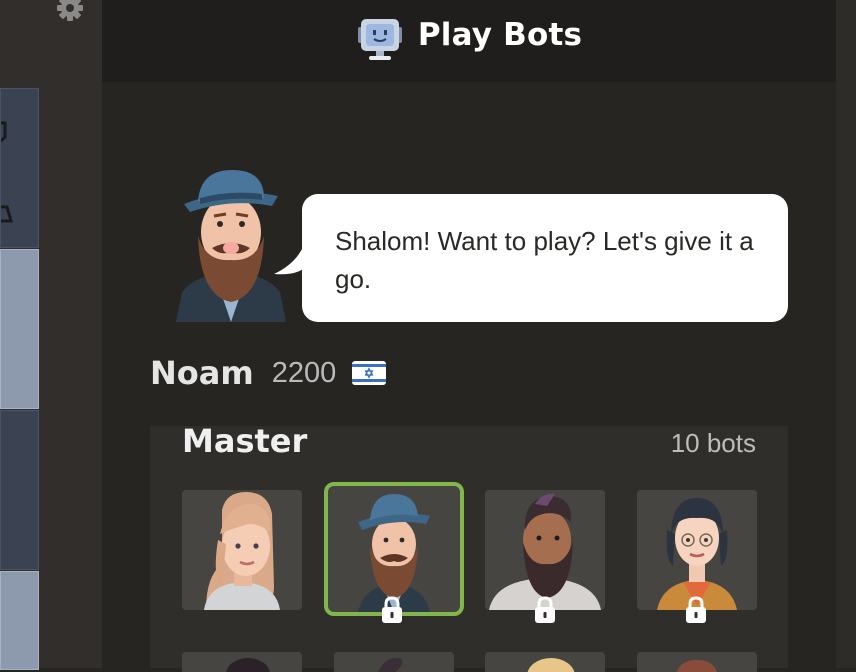  I want to click on bot-name: Noam, so click(202, 373).